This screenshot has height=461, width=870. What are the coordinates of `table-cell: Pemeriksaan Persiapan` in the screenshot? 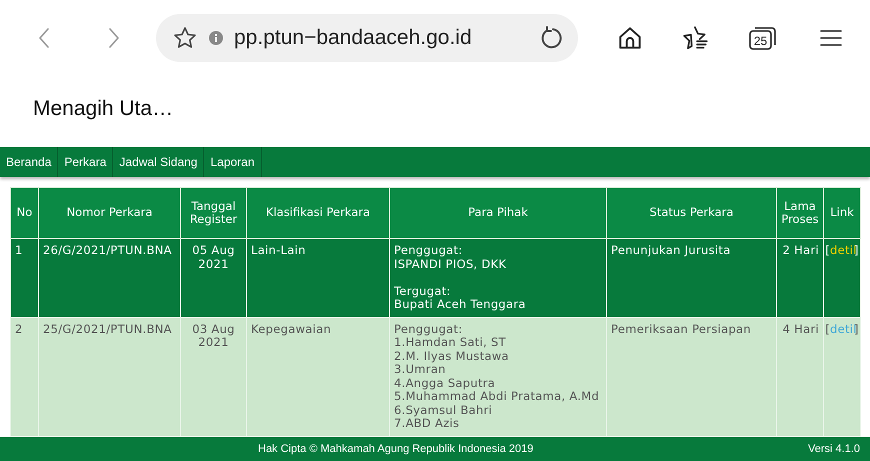 It's located at (691, 376).